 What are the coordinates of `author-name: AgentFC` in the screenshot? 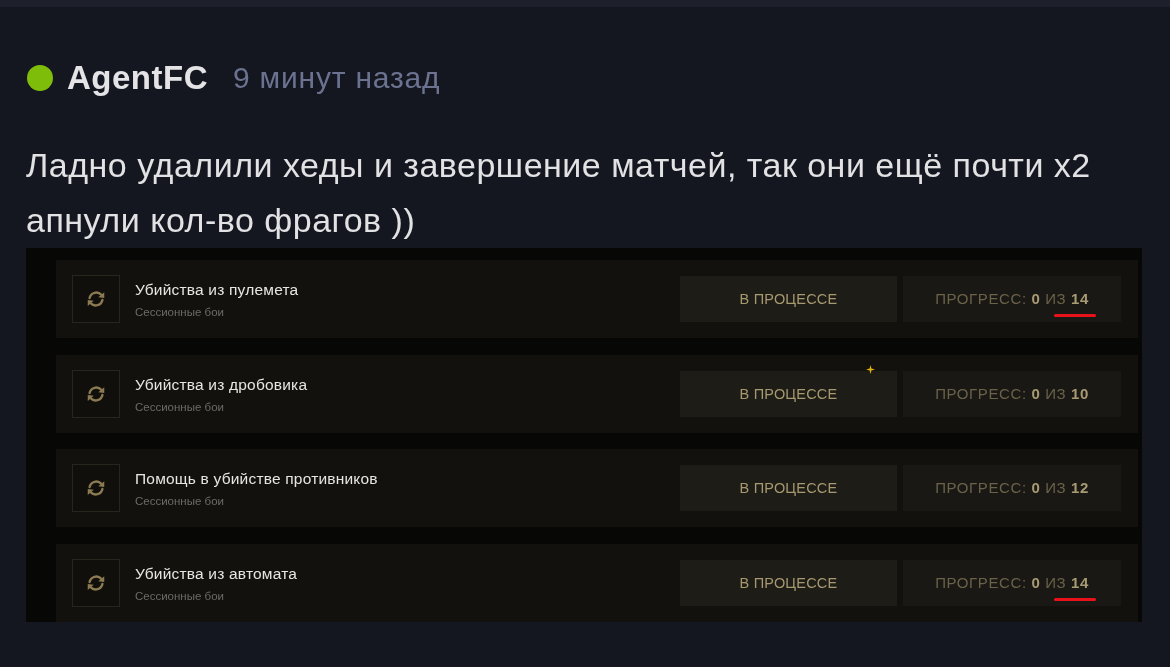 It's located at (137, 78).